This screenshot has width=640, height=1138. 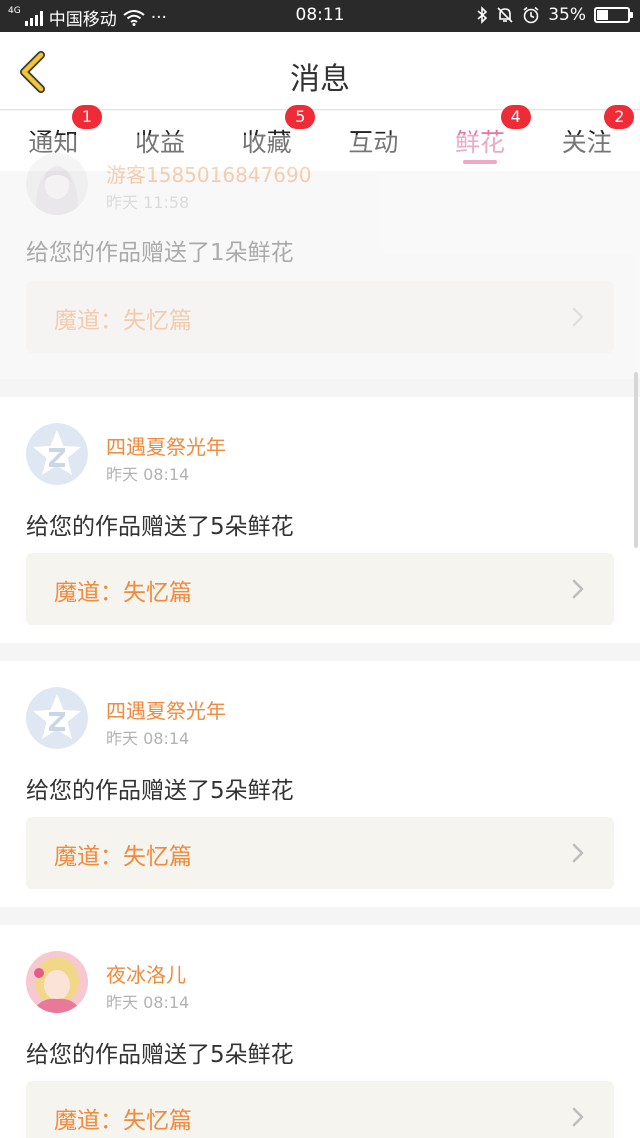 I want to click on message-time: 昨天 11:58, so click(x=148, y=202).